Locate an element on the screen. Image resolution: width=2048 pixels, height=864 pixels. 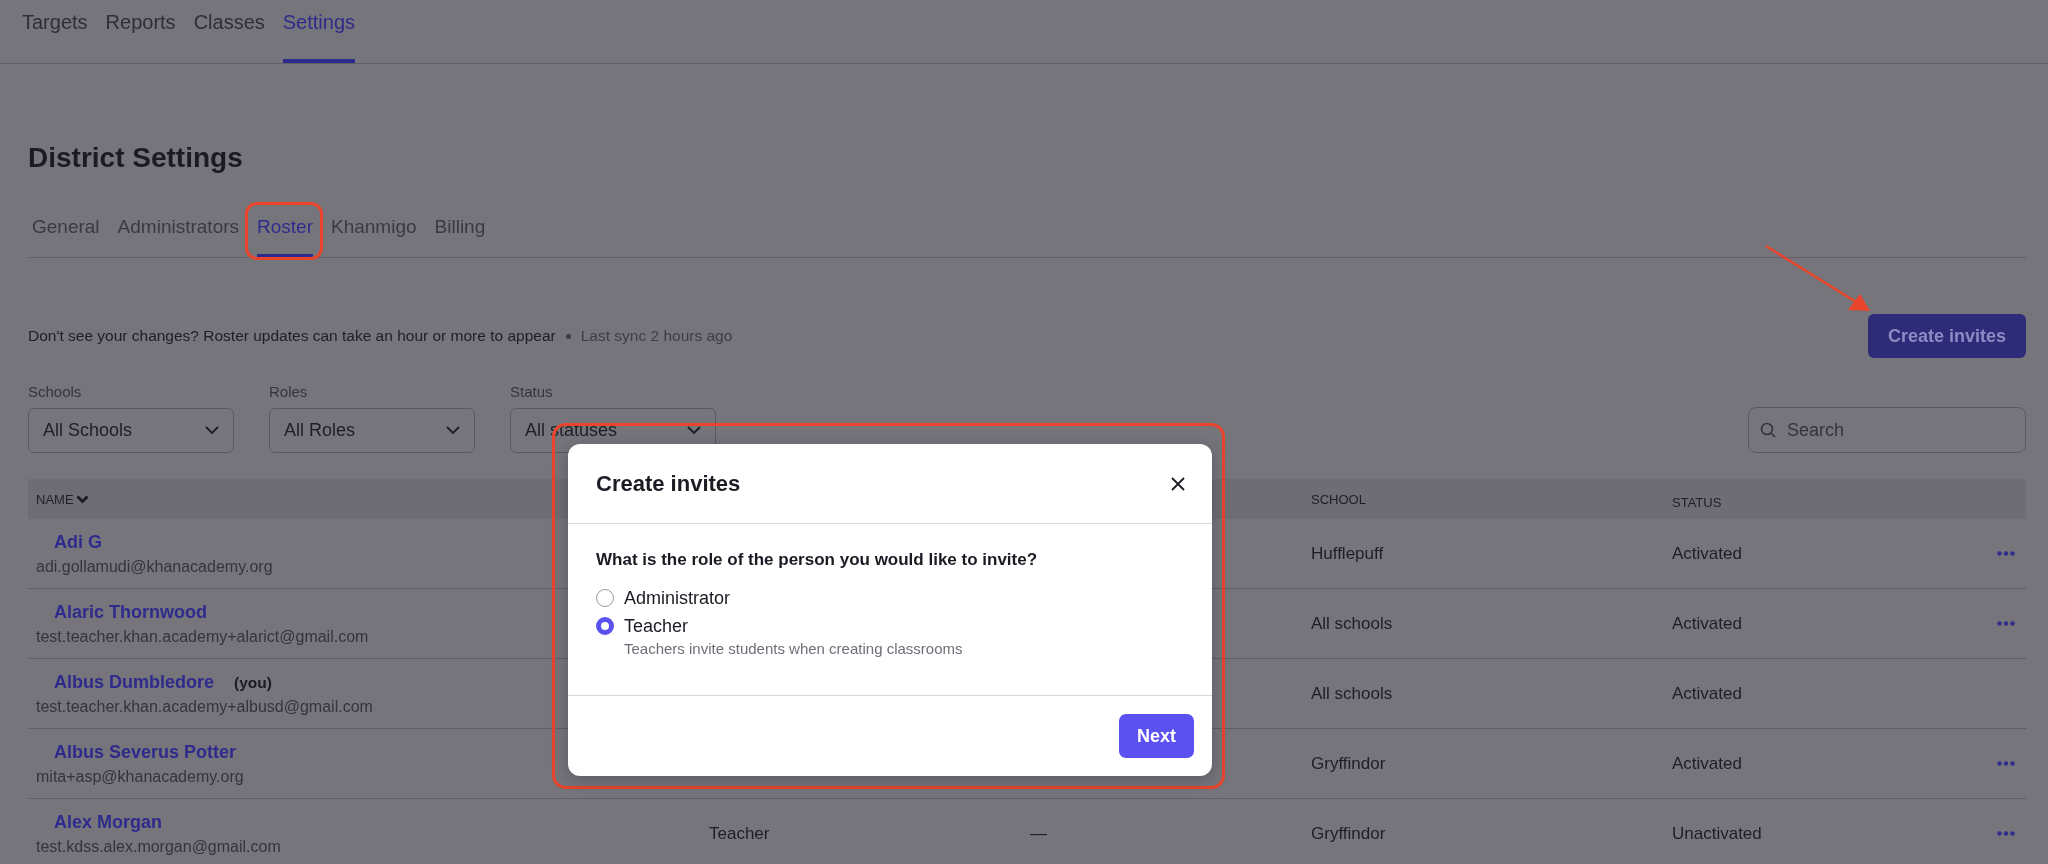
close-button is located at coordinates (1178, 483).